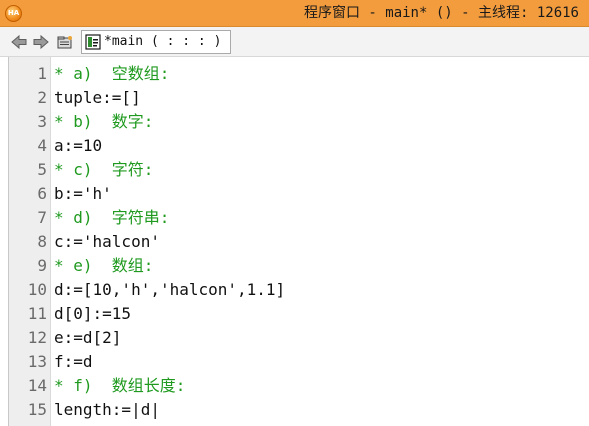 Image resolution: width=589 pixels, height=426 pixels. Describe the element at coordinates (299, 146) in the screenshot. I see `code-line: 4 a:=10` at that location.